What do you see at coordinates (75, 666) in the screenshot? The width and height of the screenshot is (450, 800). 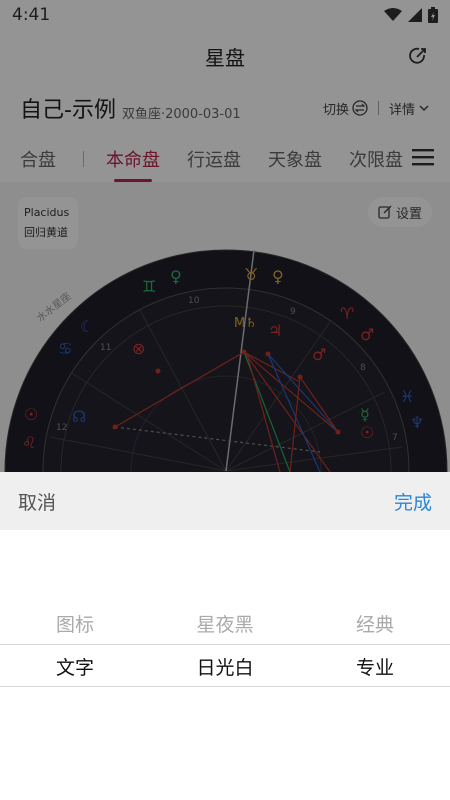 I see `picker-selected-col1: 文字` at bounding box center [75, 666].